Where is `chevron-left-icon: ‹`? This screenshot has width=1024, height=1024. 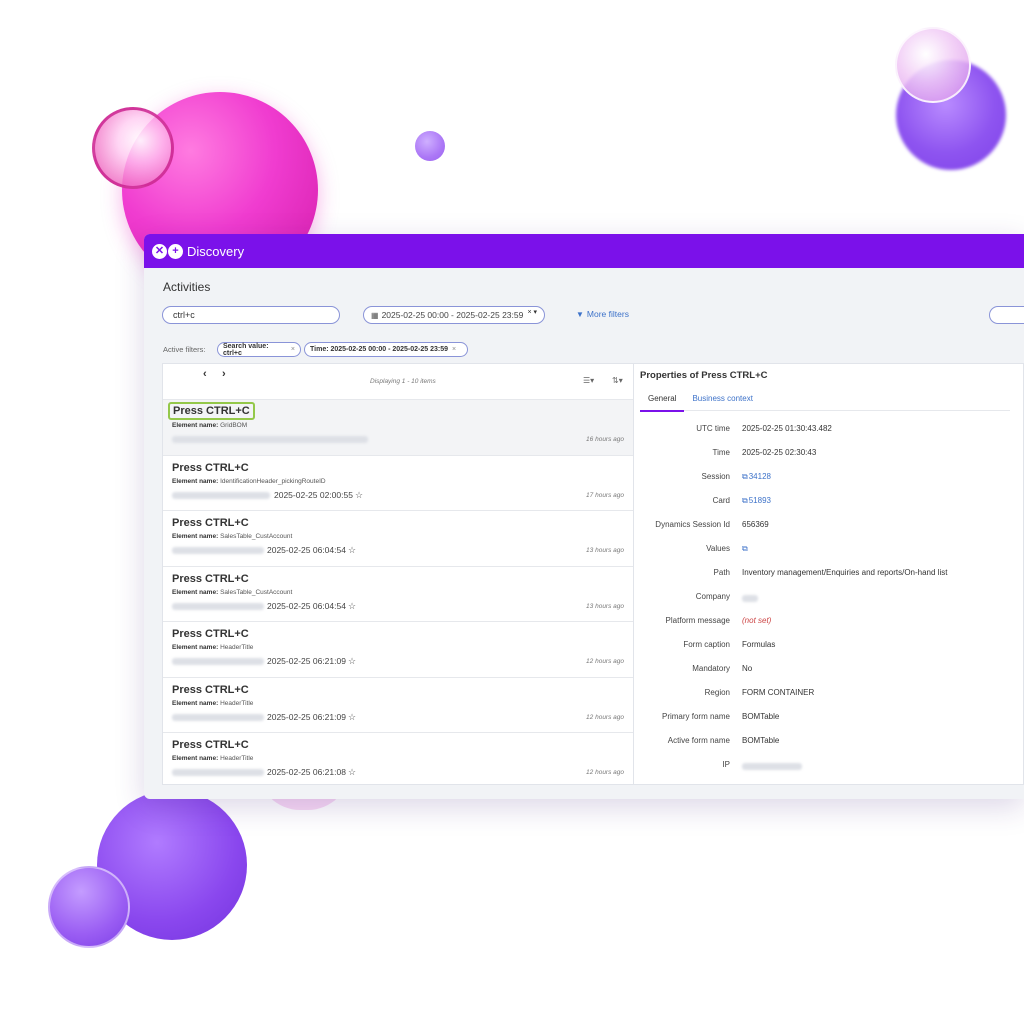 chevron-left-icon: ‹ is located at coordinates (205, 374).